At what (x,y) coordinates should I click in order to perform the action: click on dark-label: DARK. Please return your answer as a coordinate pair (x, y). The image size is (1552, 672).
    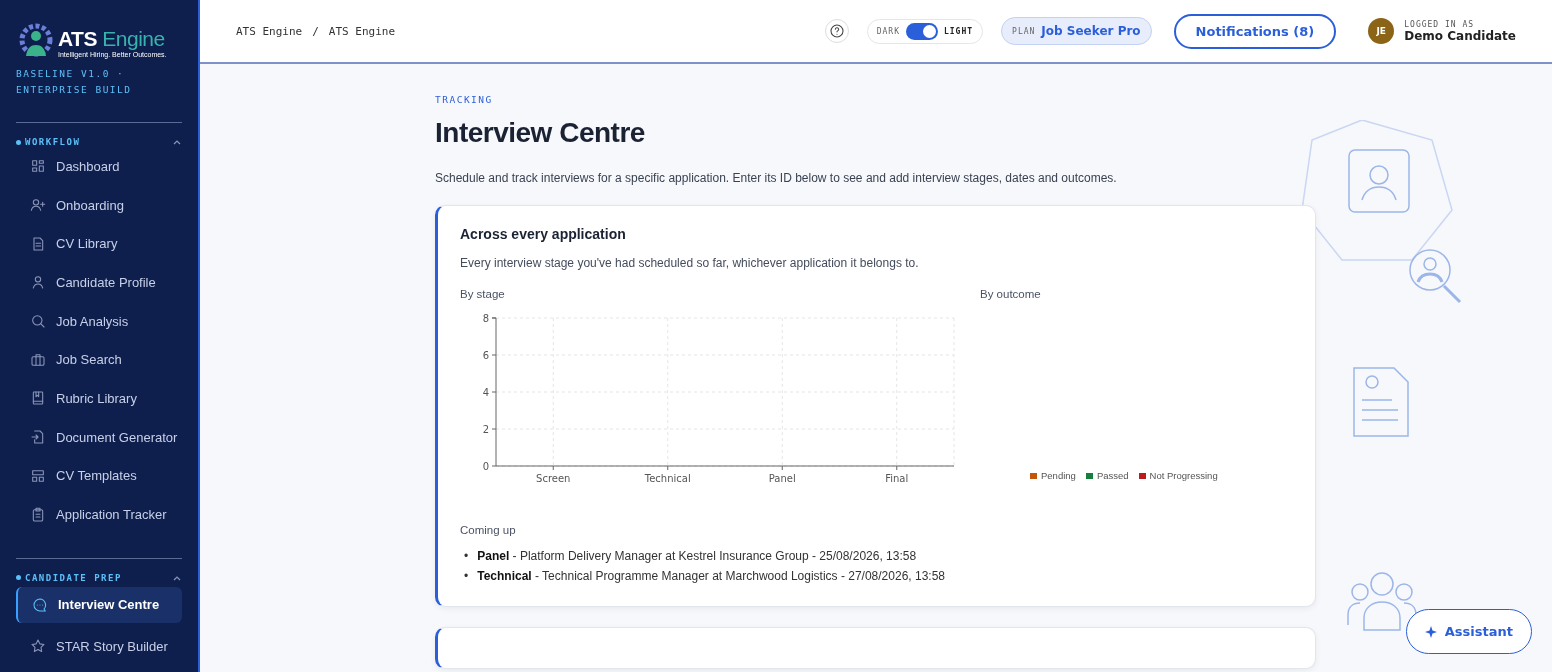
    Looking at the image, I should click on (888, 31).